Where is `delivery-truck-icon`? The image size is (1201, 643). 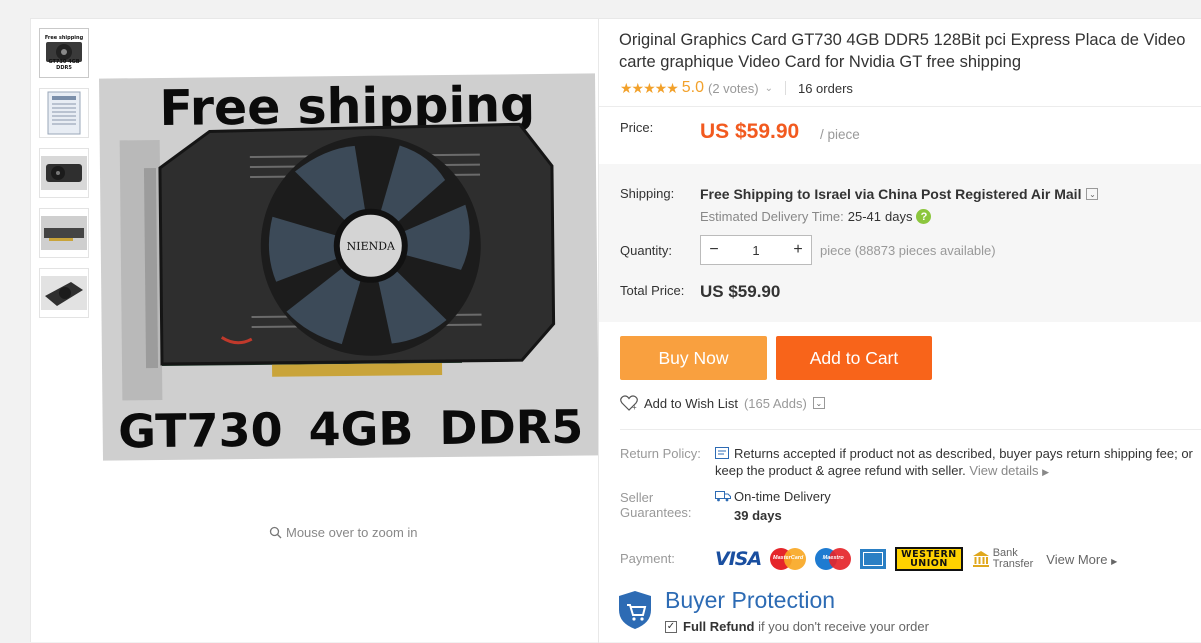 delivery-truck-icon is located at coordinates (723, 496).